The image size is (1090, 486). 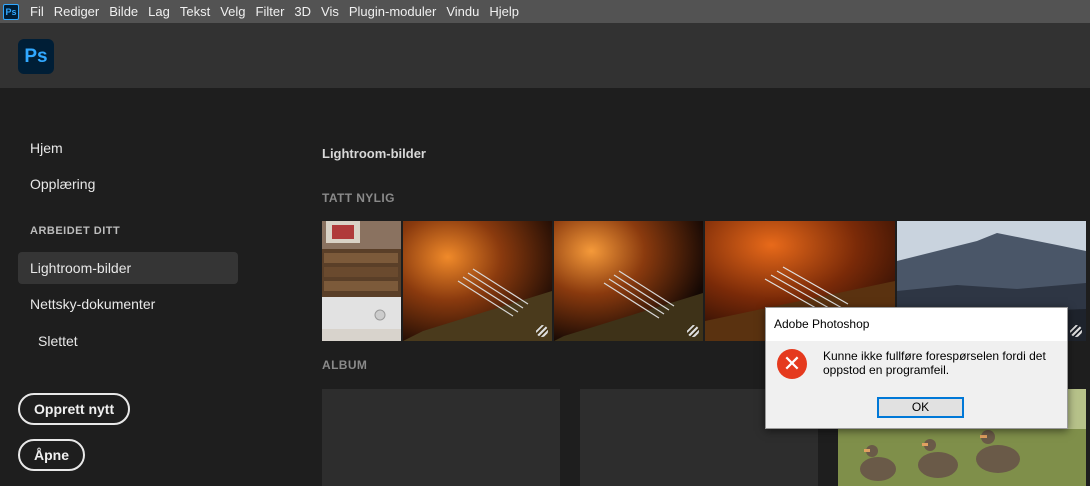 I want to click on recent-heading: TATT NYLIG, so click(x=358, y=198).